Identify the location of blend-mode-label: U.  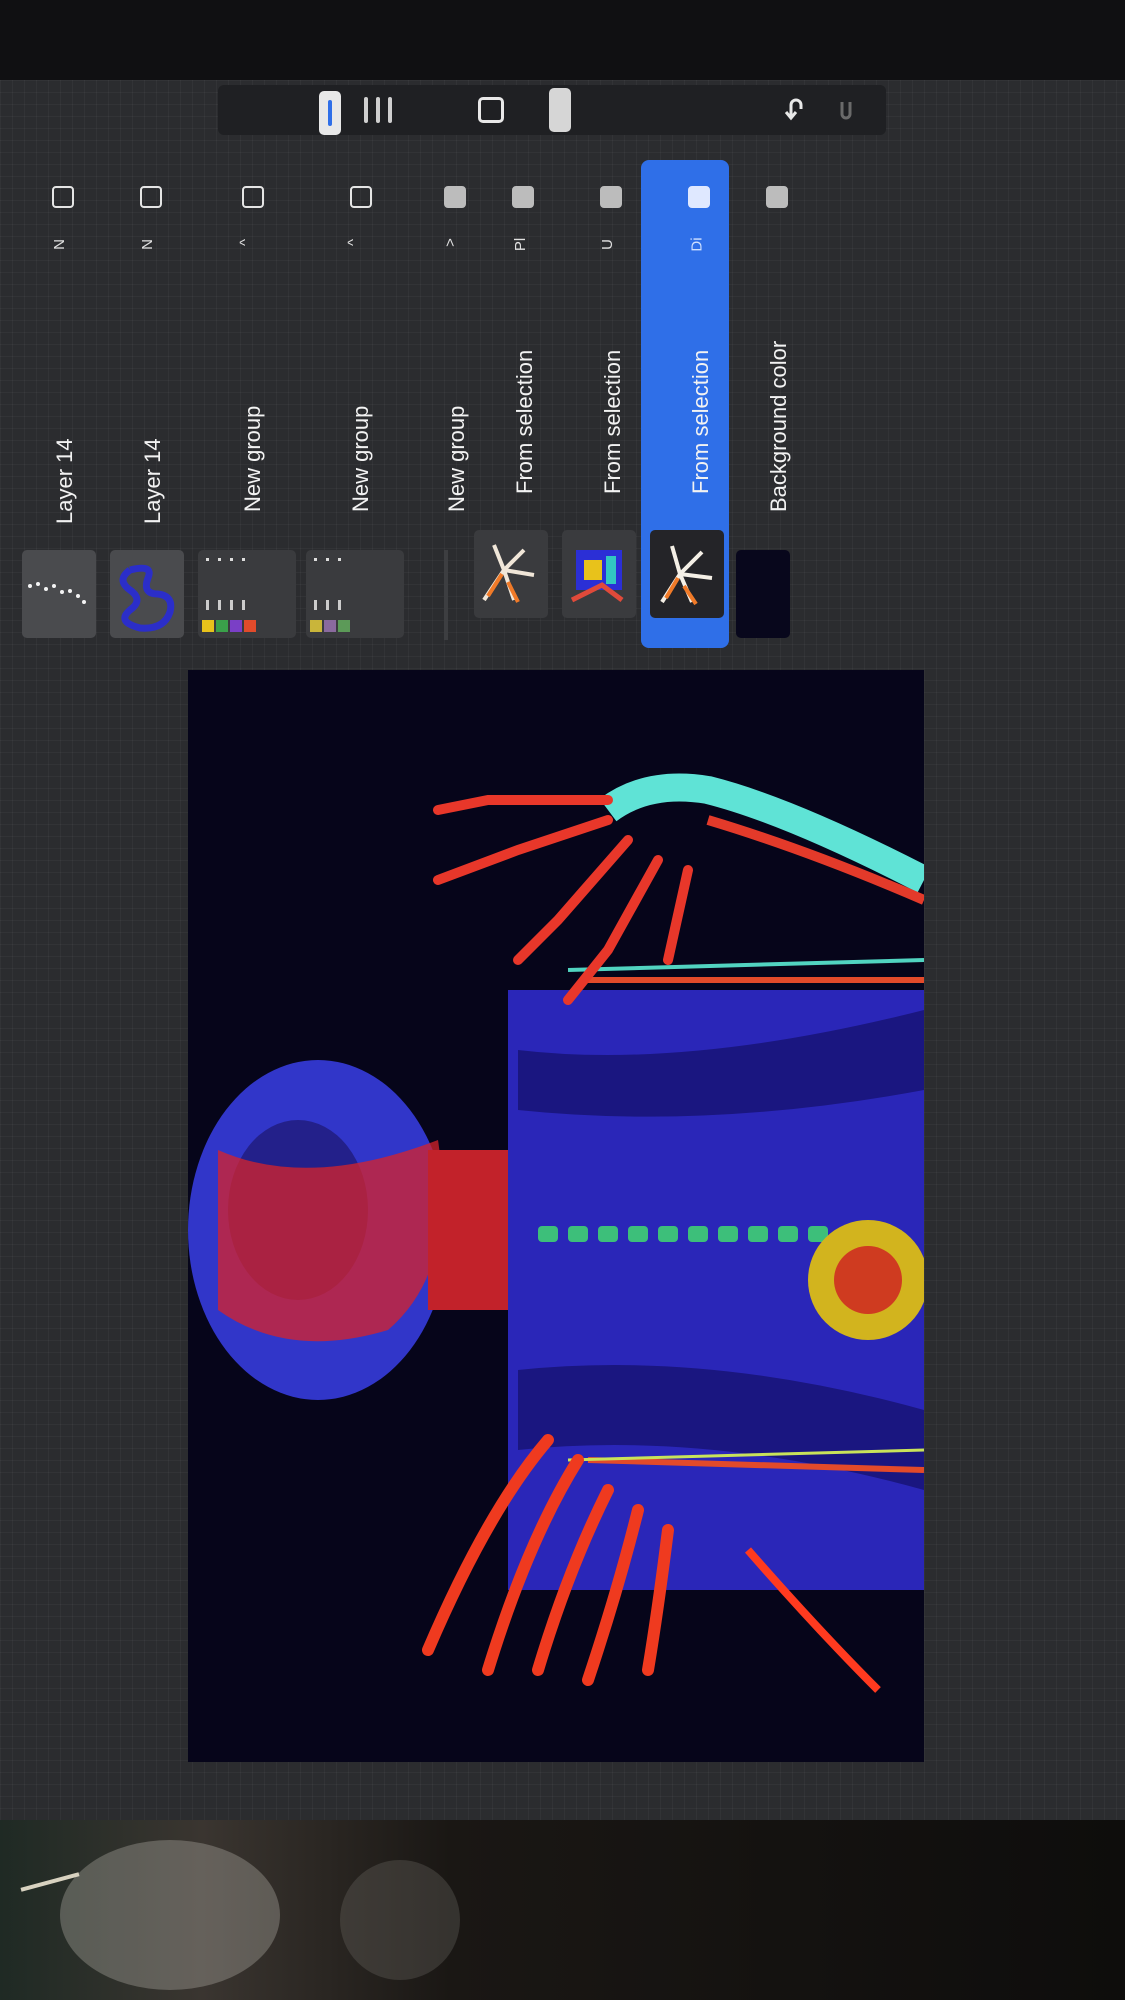
(607, 244).